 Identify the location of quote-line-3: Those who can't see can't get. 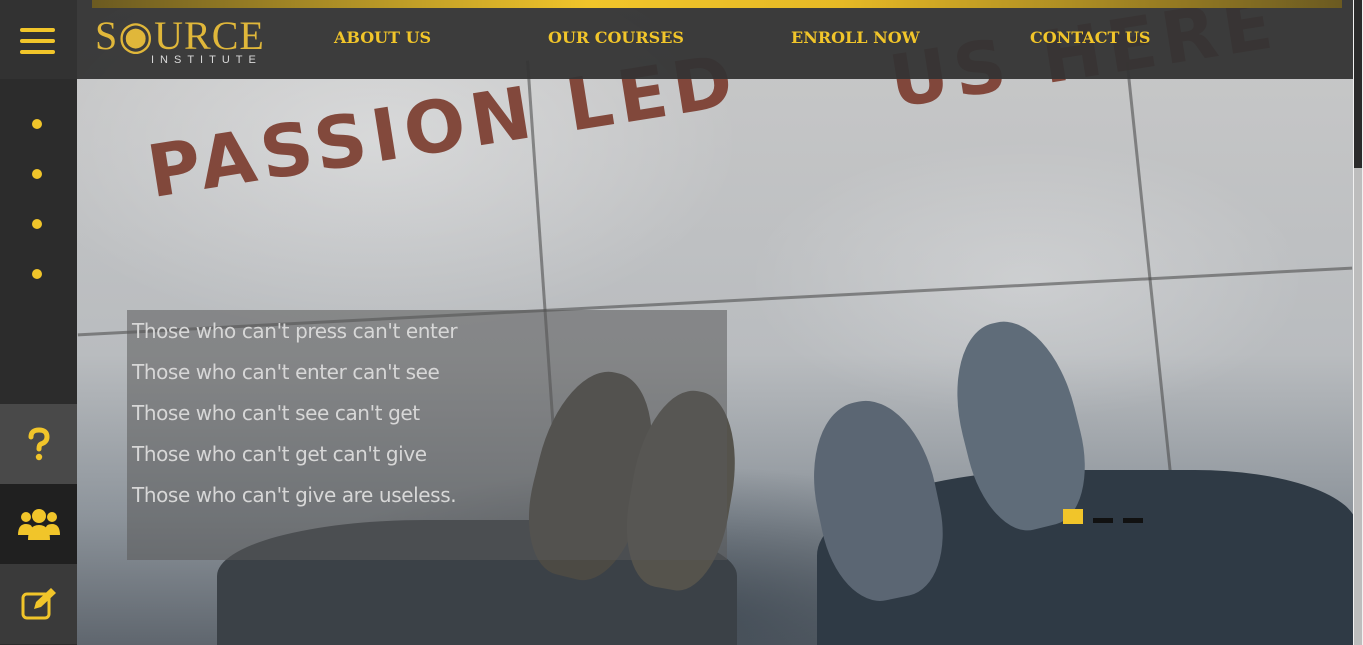
(276, 413).